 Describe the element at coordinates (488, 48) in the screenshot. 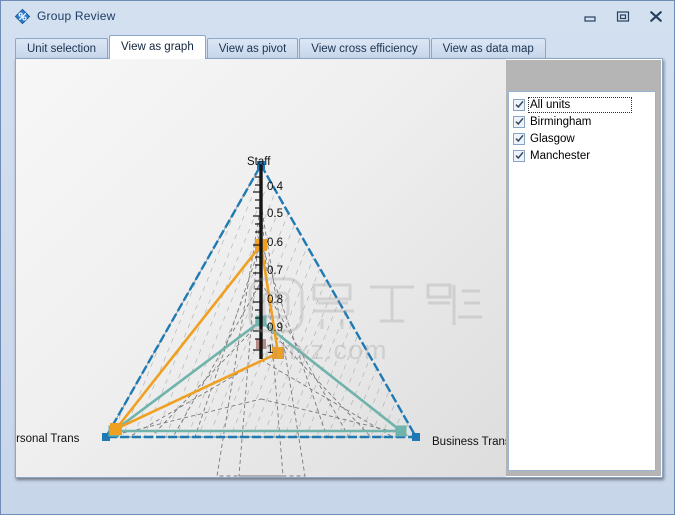

I see `tab-view-as-data-map: View as data map` at that location.